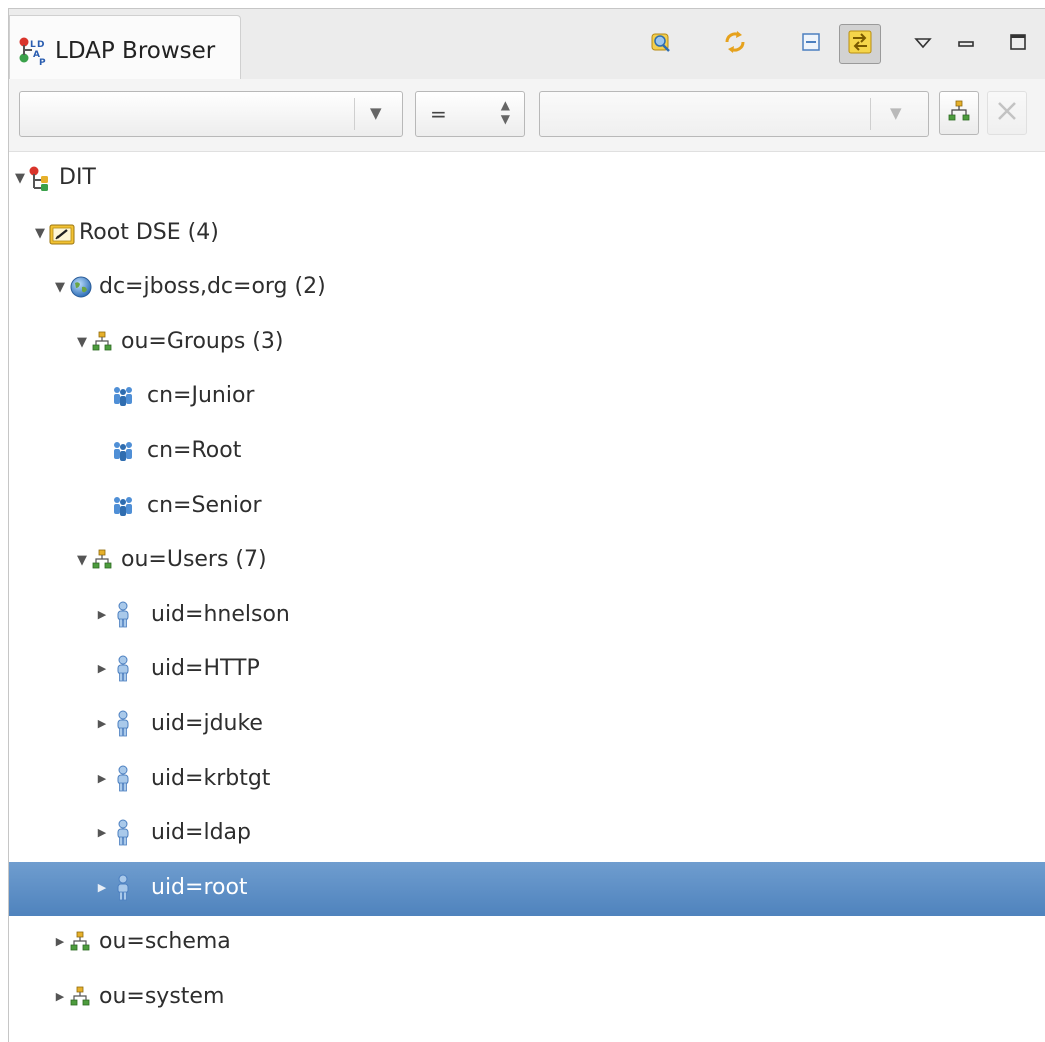  I want to click on open-quick-search-button, so click(661, 44).